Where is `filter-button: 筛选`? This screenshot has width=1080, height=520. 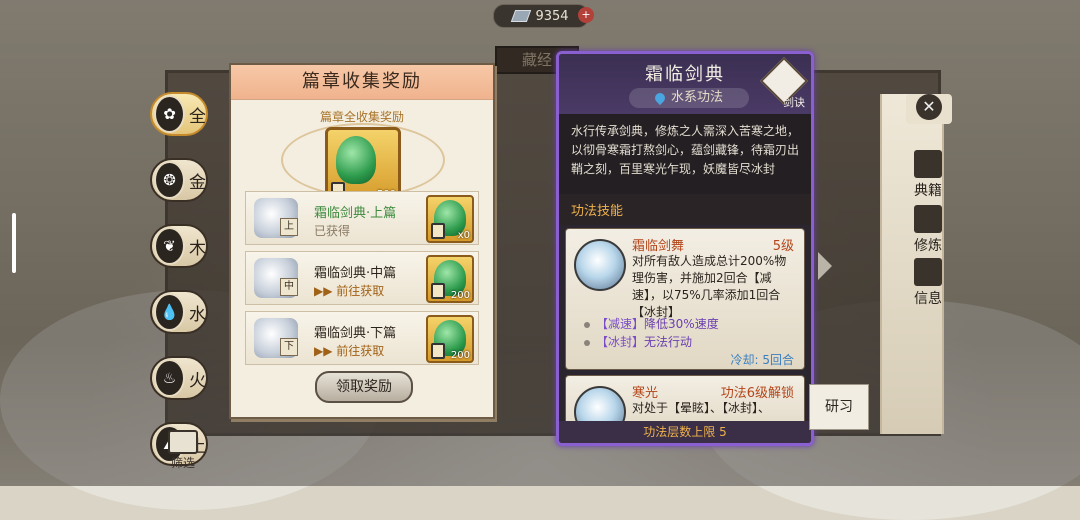 filter-button: 筛选 is located at coordinates (183, 450).